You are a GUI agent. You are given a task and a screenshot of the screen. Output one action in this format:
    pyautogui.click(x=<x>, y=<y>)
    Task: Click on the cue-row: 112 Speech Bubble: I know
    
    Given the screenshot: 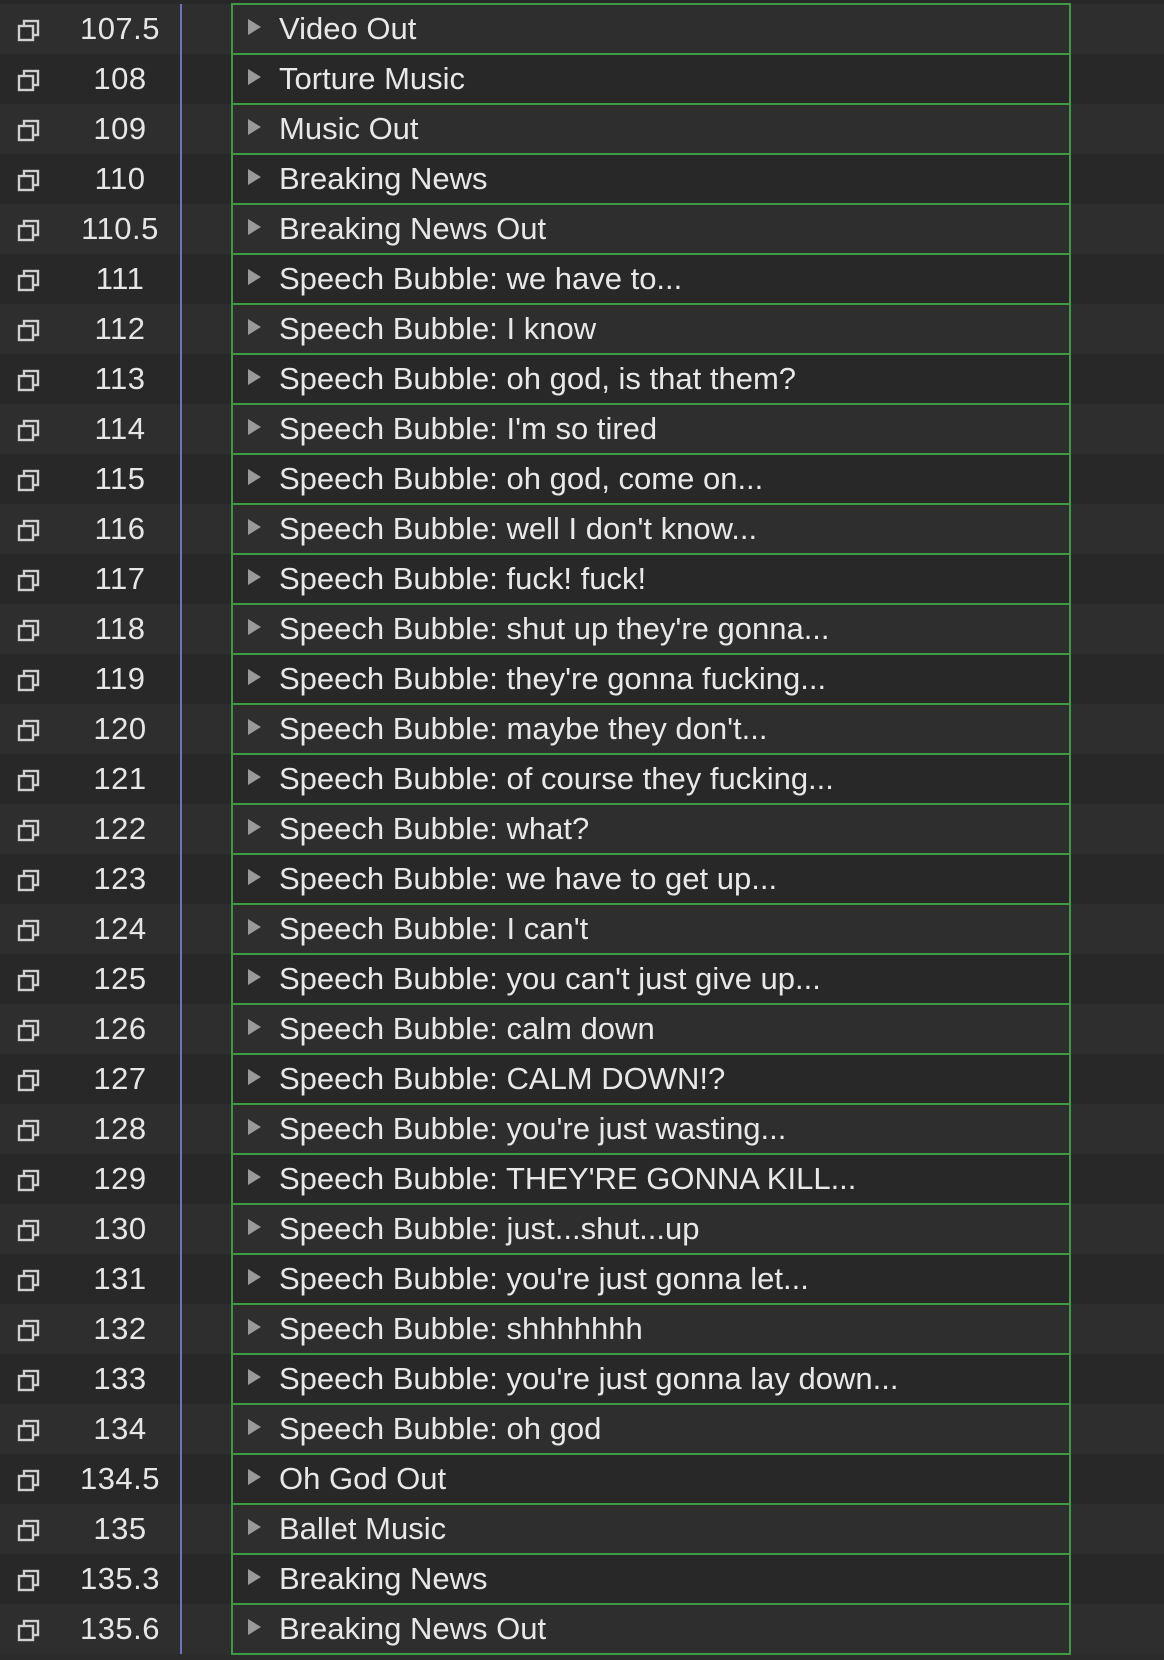 What is the action you would take?
    pyautogui.click(x=582, y=329)
    